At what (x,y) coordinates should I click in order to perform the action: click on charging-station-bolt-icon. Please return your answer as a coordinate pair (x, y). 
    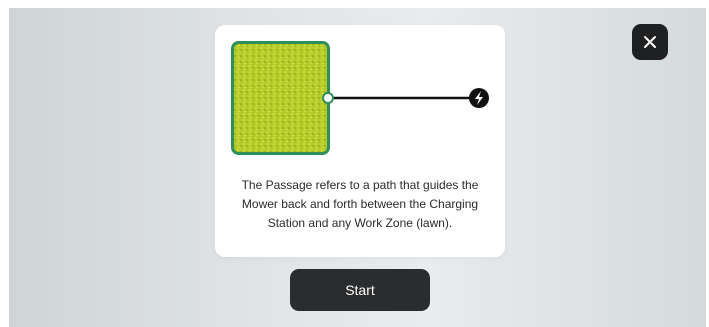
    Looking at the image, I should click on (479, 98).